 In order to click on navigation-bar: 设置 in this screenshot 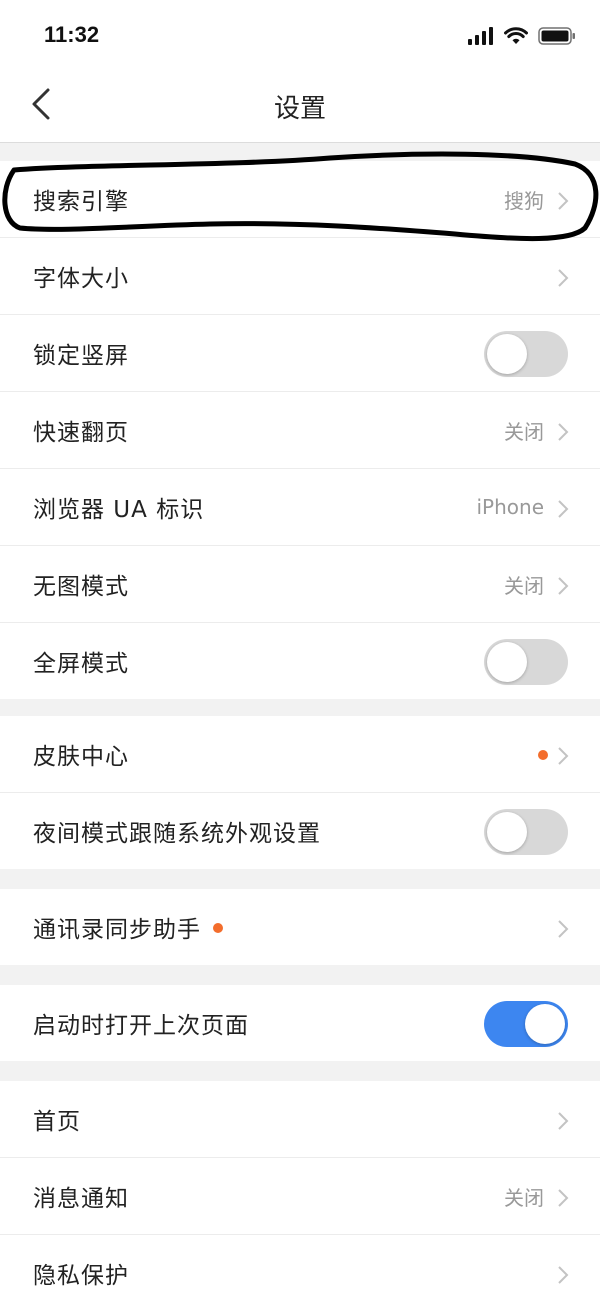, I will do `click(300, 106)`.